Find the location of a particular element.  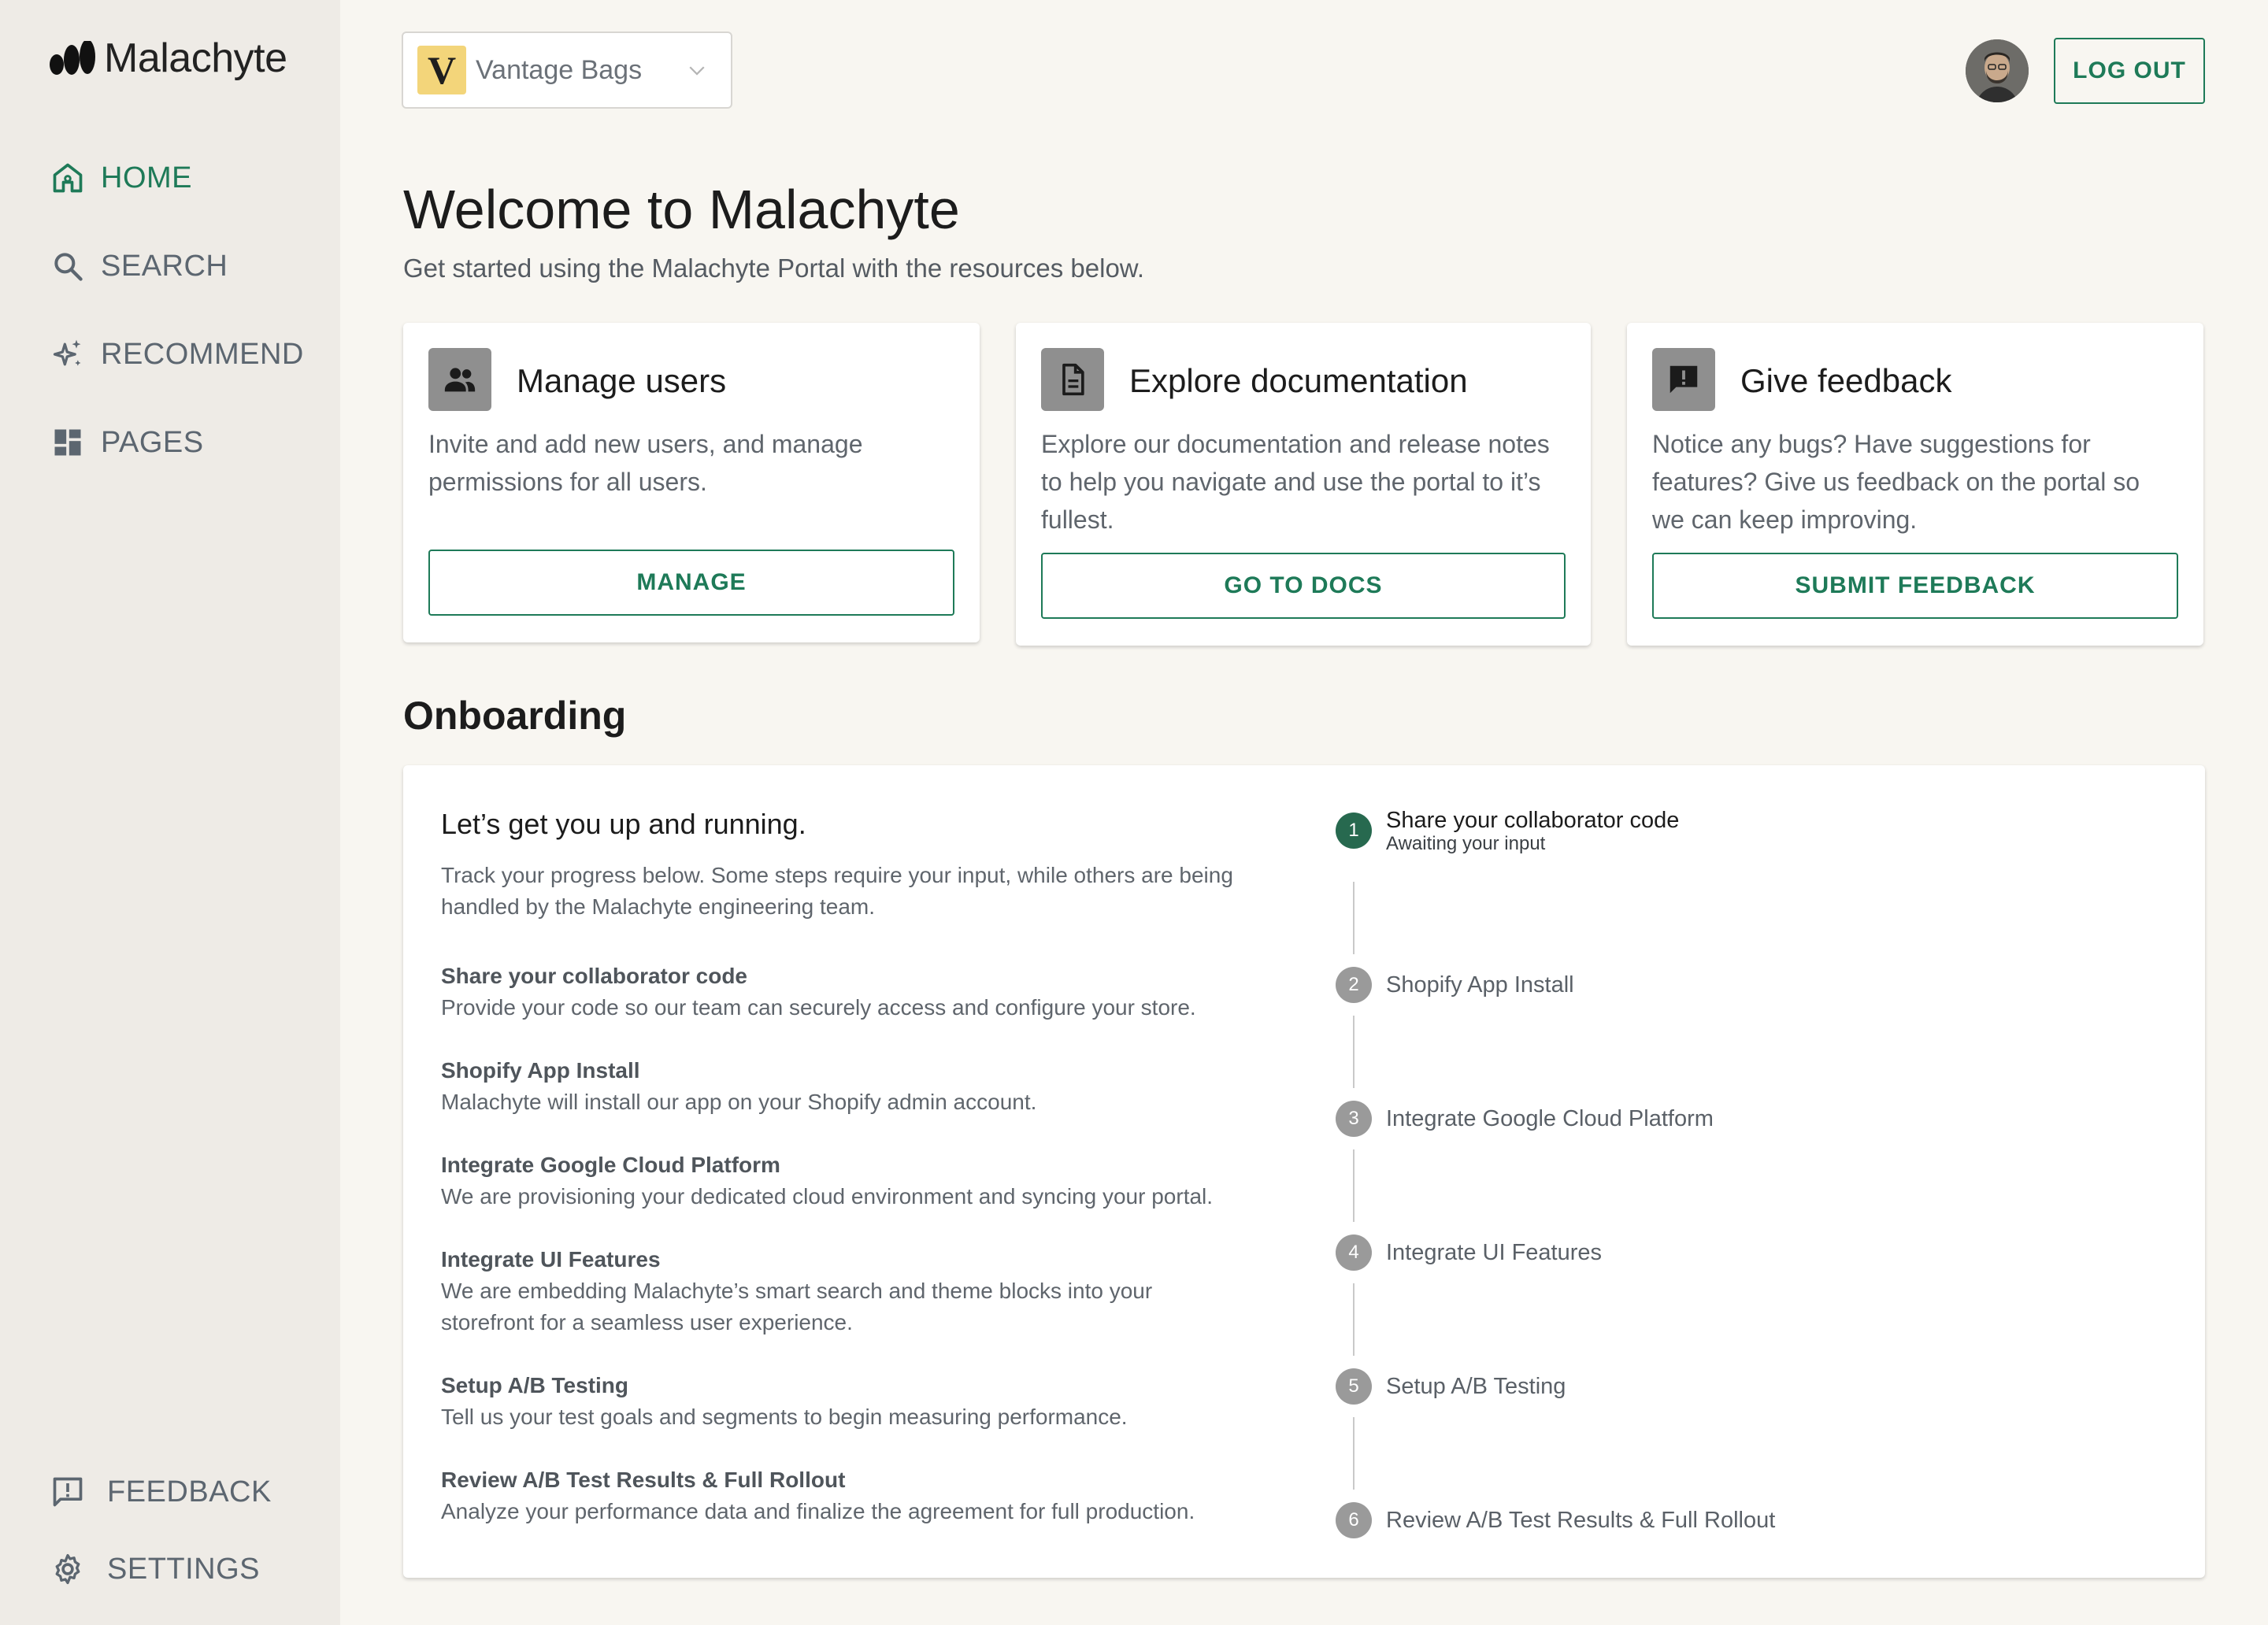

go-to-docs-button: GO TO DOCS is located at coordinates (1303, 586).